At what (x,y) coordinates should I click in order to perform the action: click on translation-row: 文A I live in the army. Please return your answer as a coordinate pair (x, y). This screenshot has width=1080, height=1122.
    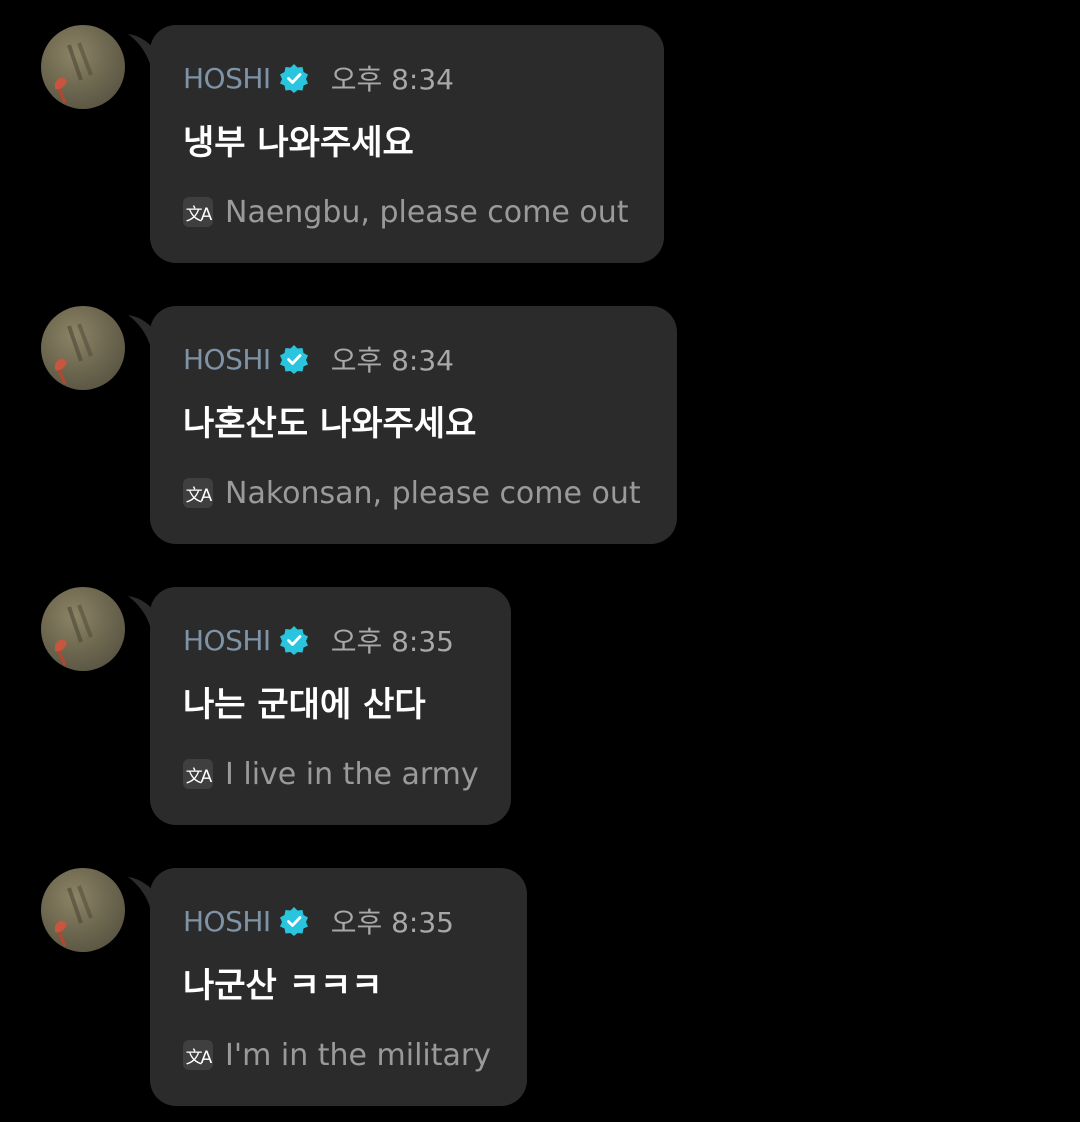
    Looking at the image, I should click on (331, 774).